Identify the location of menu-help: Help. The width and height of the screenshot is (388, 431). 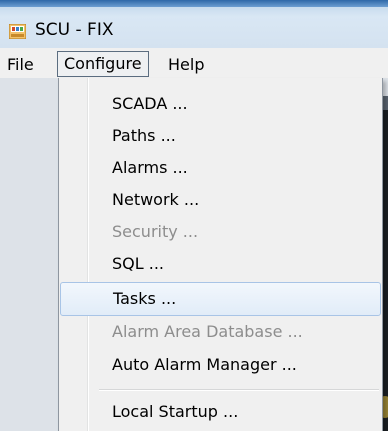
(186, 65).